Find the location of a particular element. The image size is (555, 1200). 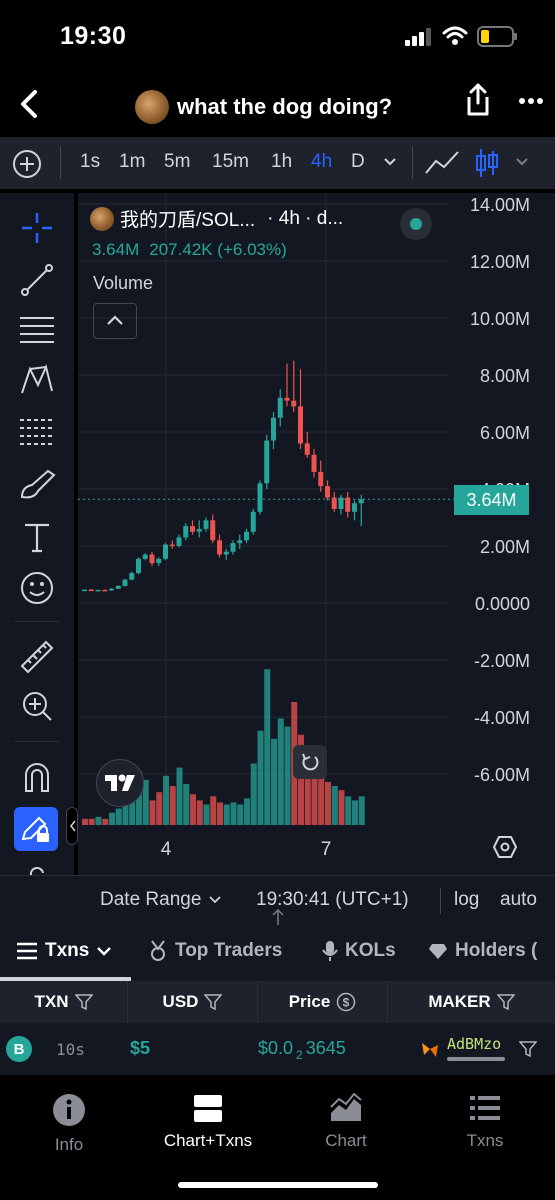

column-price: Price $ is located at coordinates (323, 1002).